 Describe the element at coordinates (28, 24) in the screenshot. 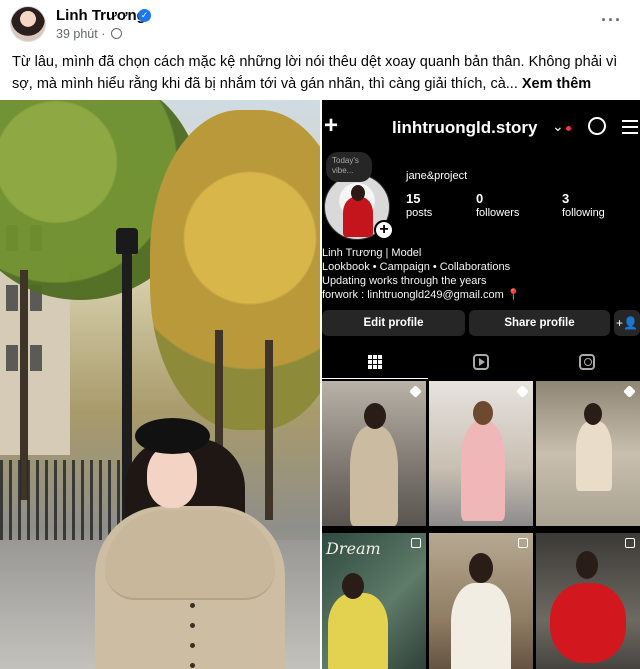

I see `author-avatar` at that location.